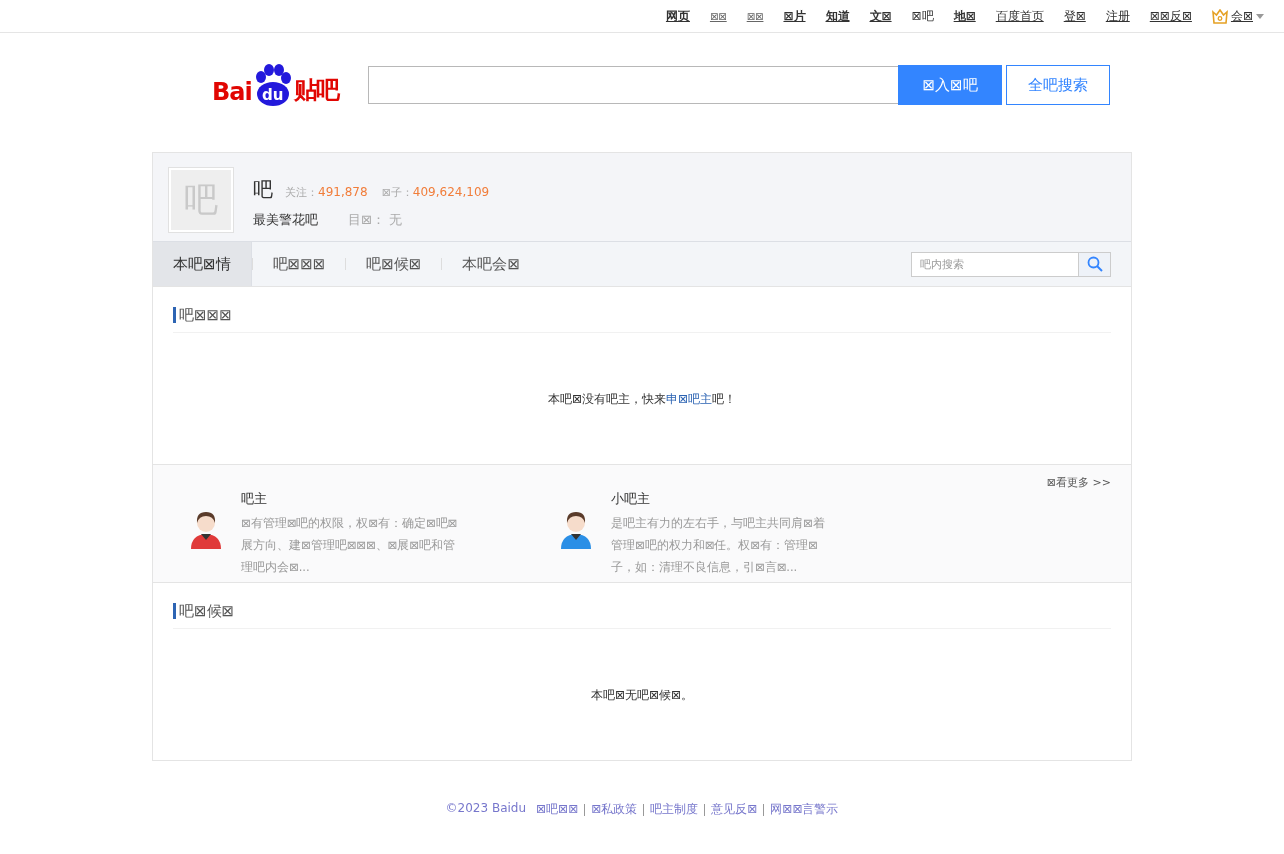 This screenshot has width=1284, height=854. What do you see at coordinates (794, 16) in the screenshot?
I see `nav-link: ⊠片` at bounding box center [794, 16].